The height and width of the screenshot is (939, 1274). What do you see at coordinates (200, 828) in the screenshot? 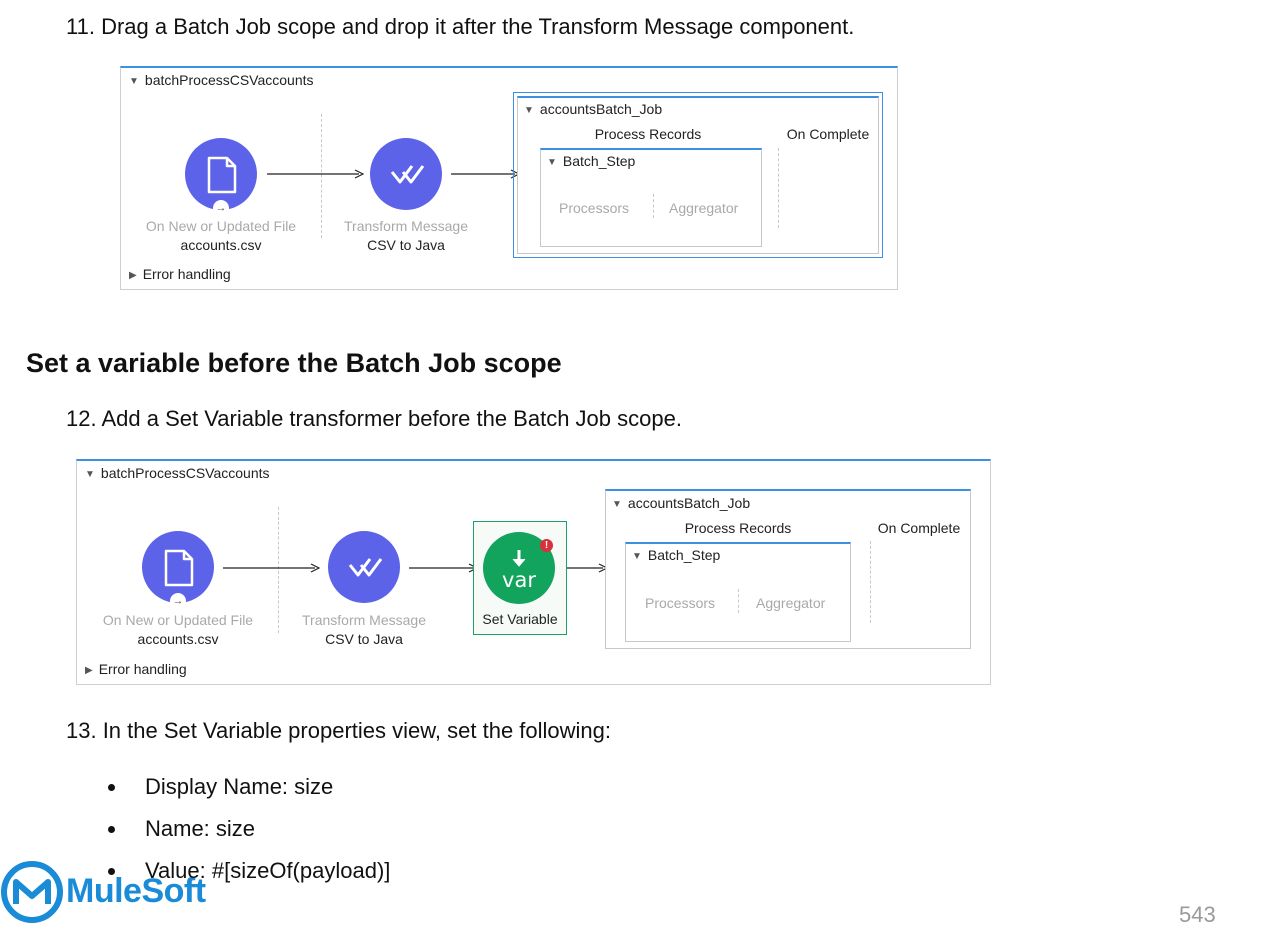
I see `bullet-text: Name: size` at bounding box center [200, 828].